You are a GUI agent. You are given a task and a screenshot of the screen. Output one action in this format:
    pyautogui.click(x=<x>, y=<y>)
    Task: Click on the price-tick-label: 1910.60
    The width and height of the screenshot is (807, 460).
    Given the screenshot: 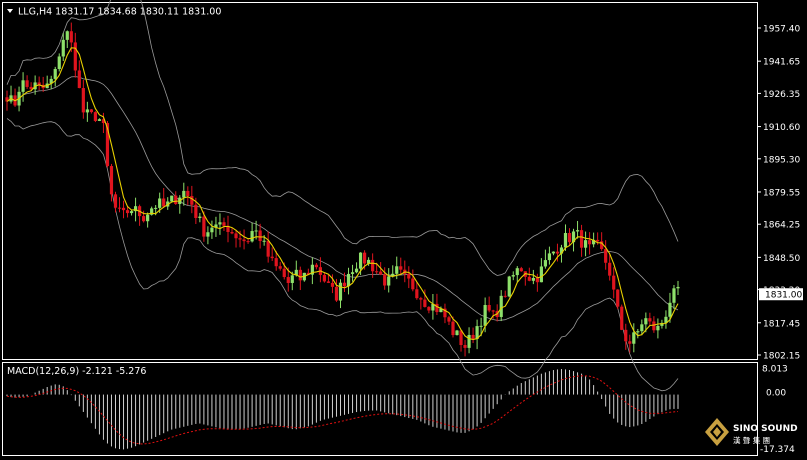 What is the action you would take?
    pyautogui.click(x=781, y=128)
    